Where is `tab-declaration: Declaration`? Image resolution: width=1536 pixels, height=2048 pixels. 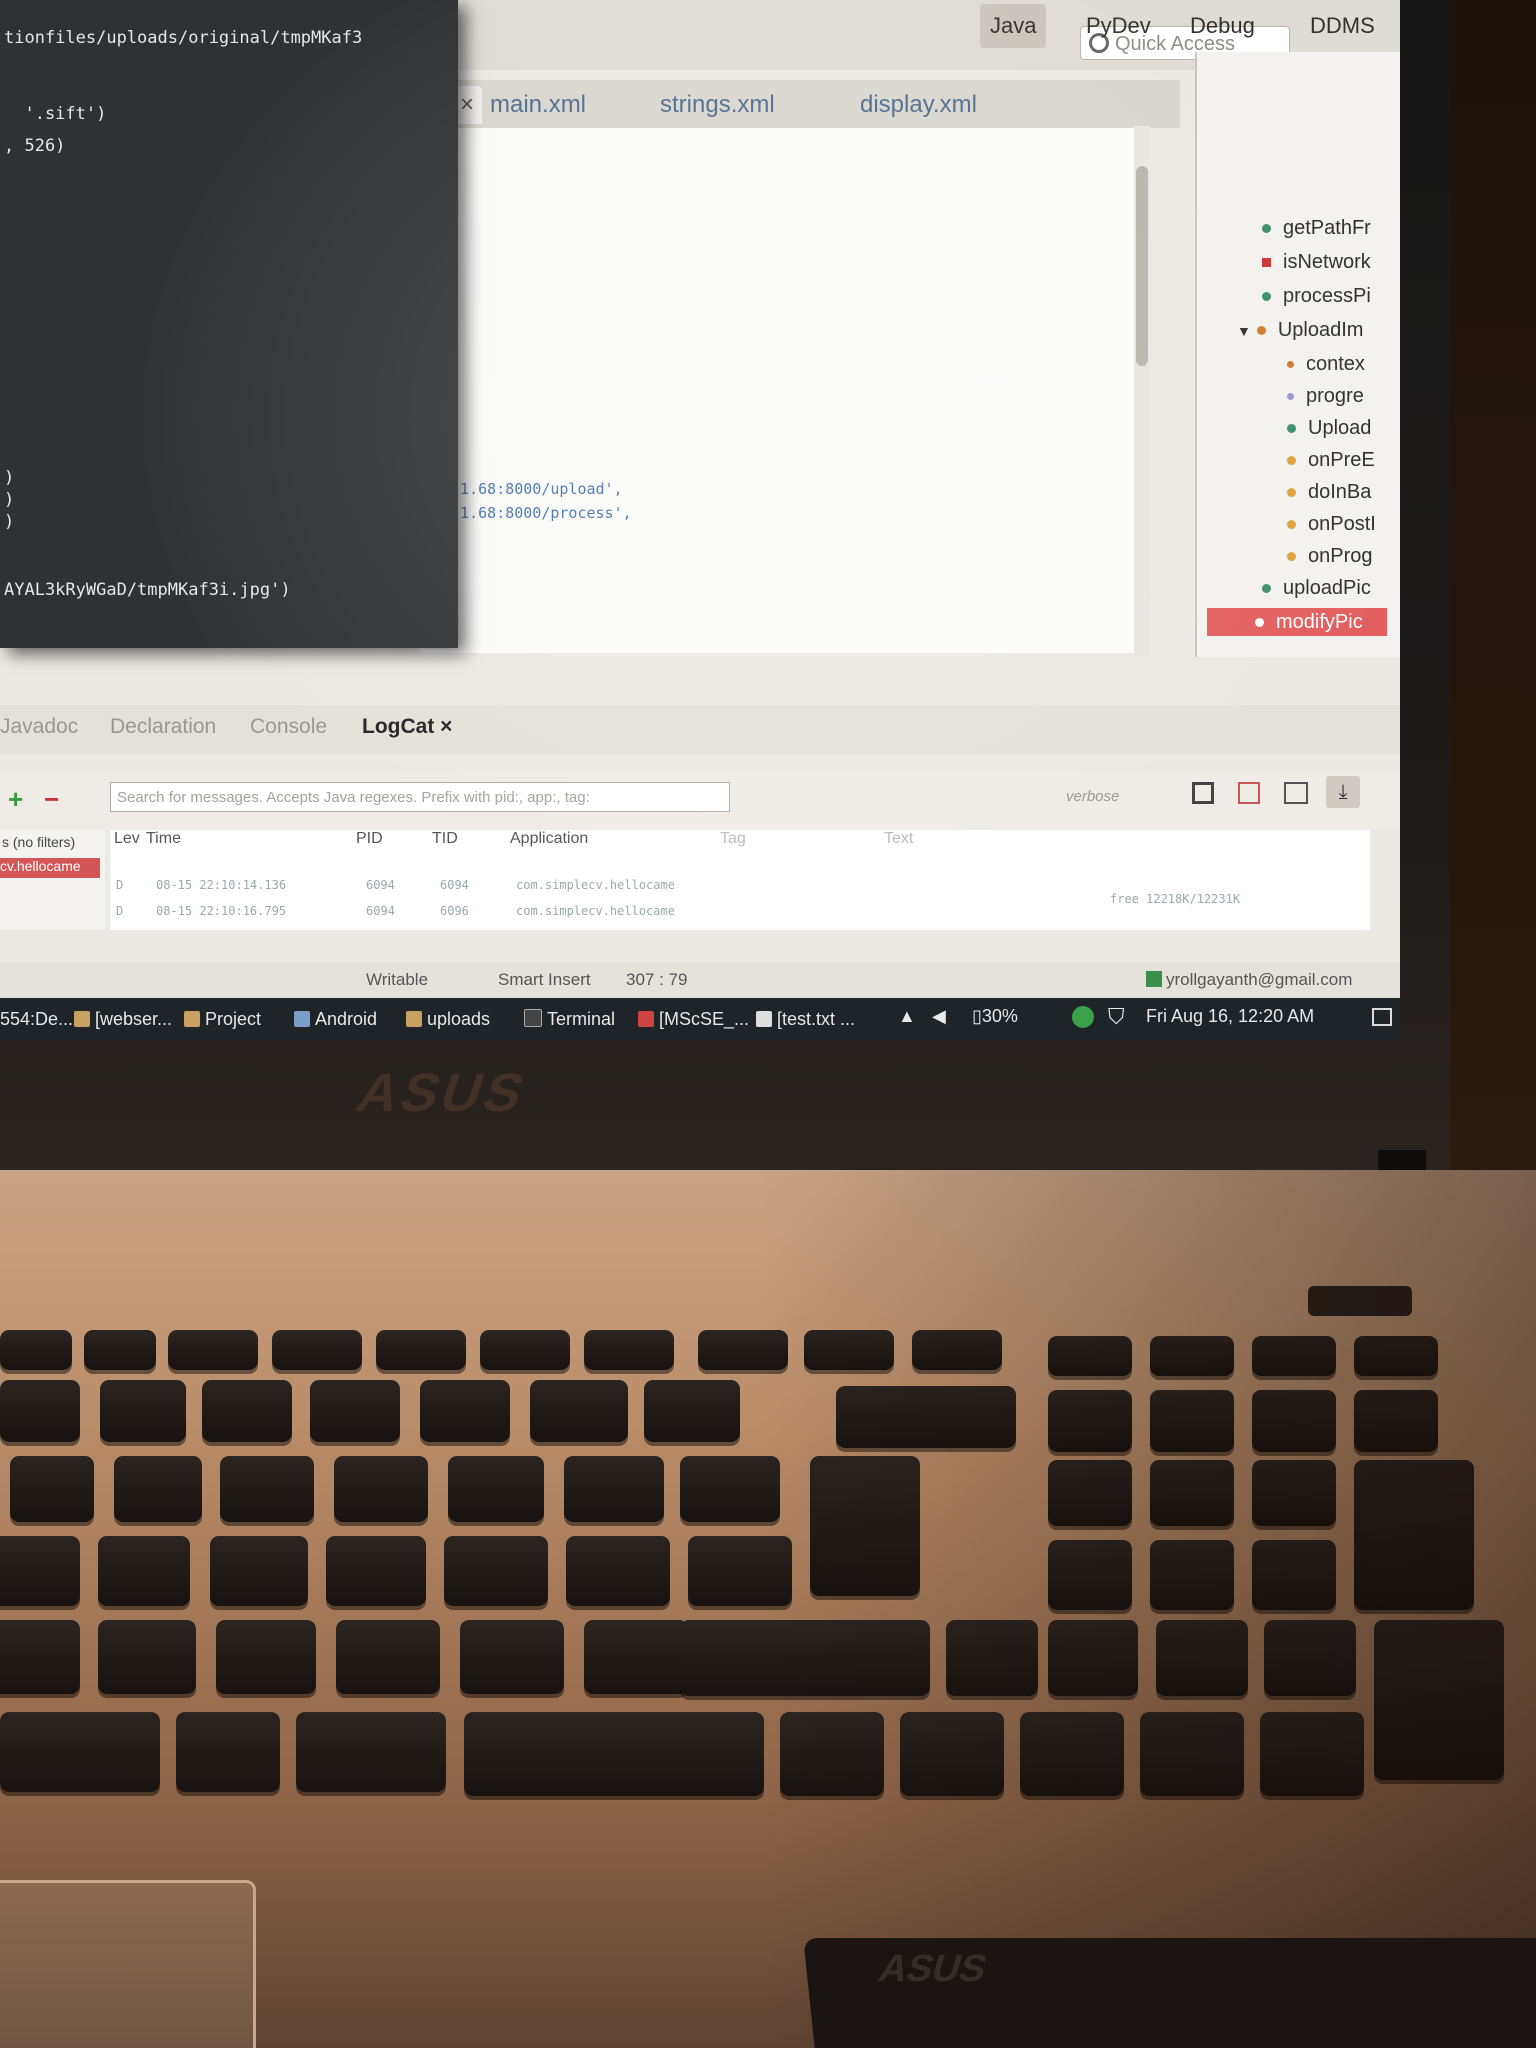 tab-declaration: Declaration is located at coordinates (163, 727).